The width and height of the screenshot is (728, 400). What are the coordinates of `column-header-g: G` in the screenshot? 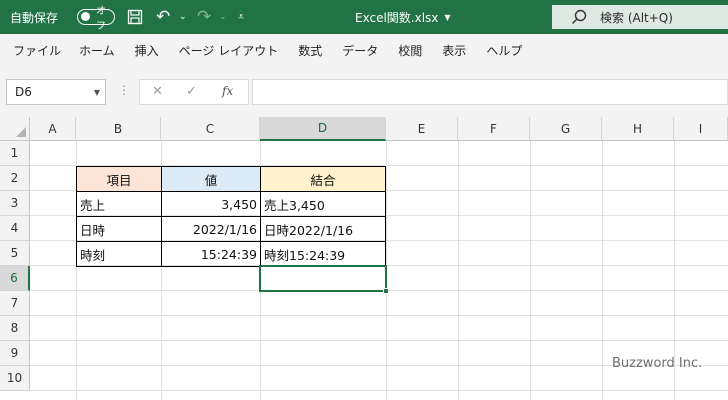 It's located at (566, 129).